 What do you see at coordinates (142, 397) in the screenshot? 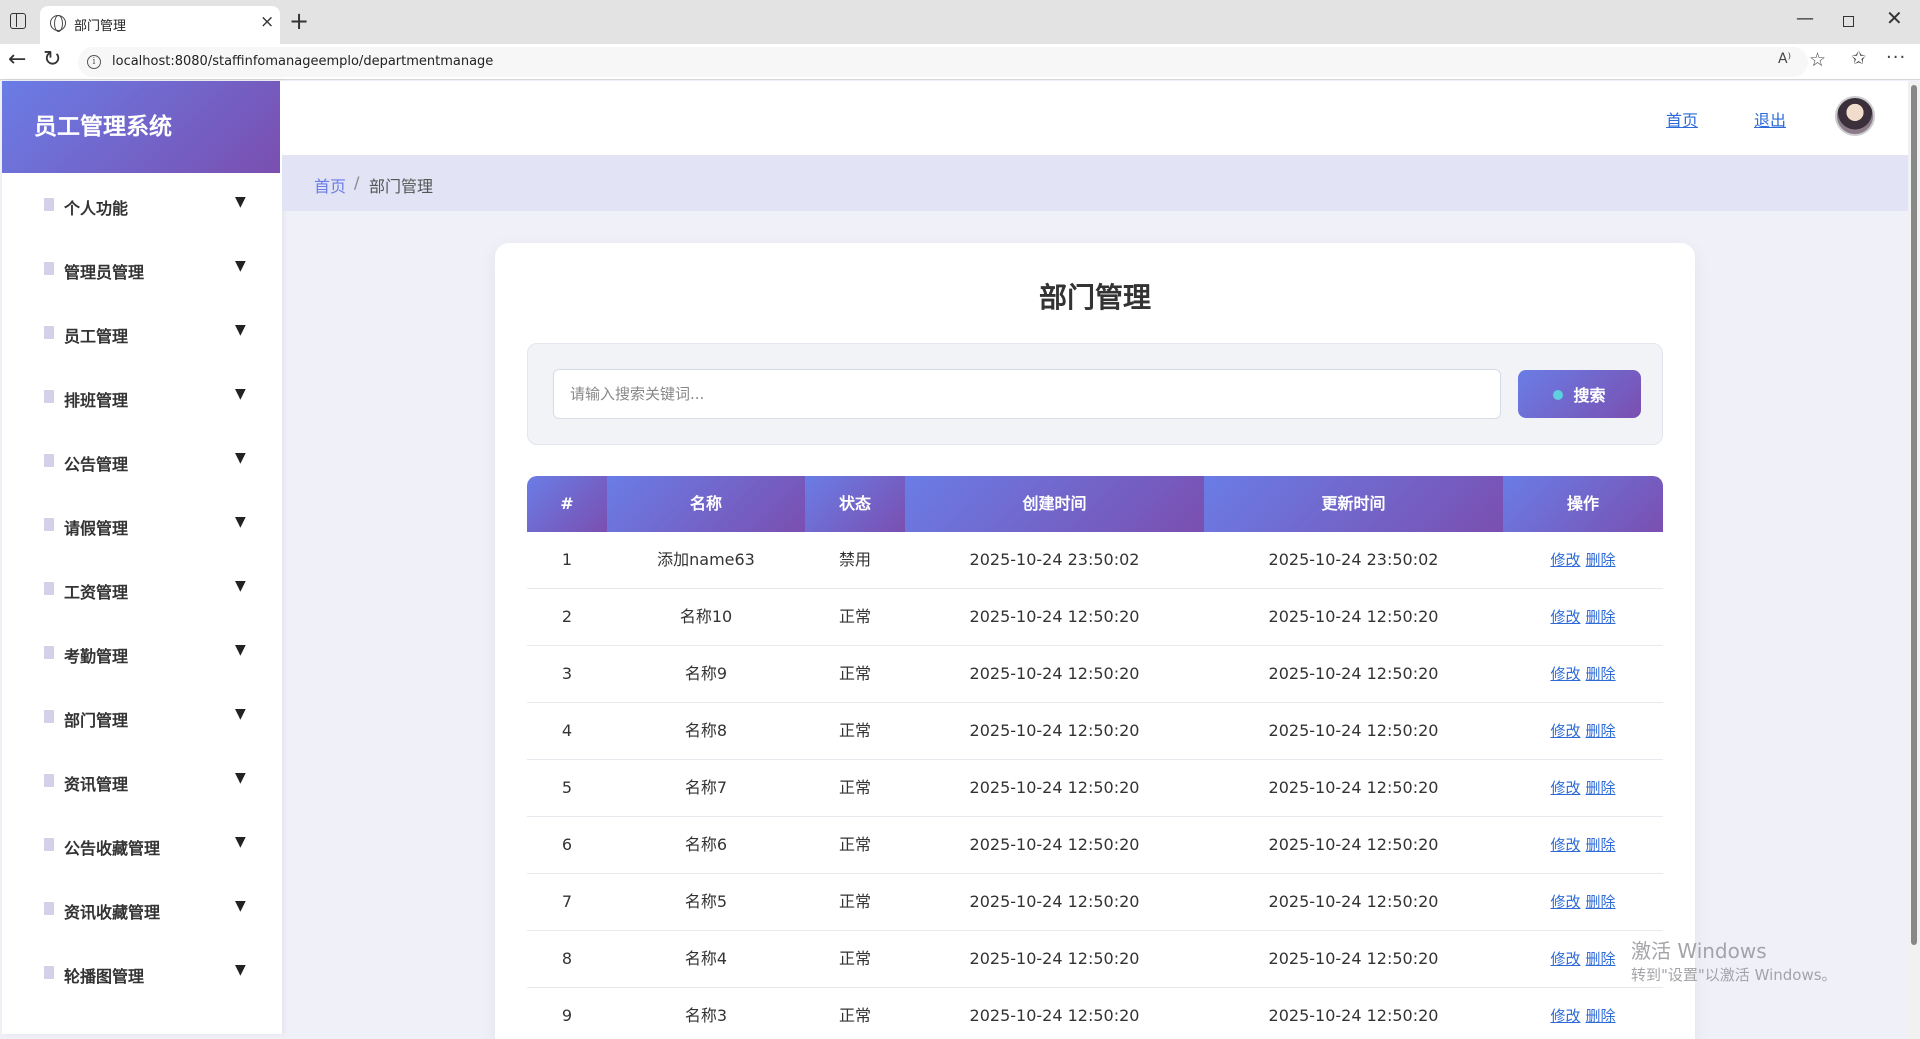
I see `sidebar-item: 排班管理 ▼` at bounding box center [142, 397].